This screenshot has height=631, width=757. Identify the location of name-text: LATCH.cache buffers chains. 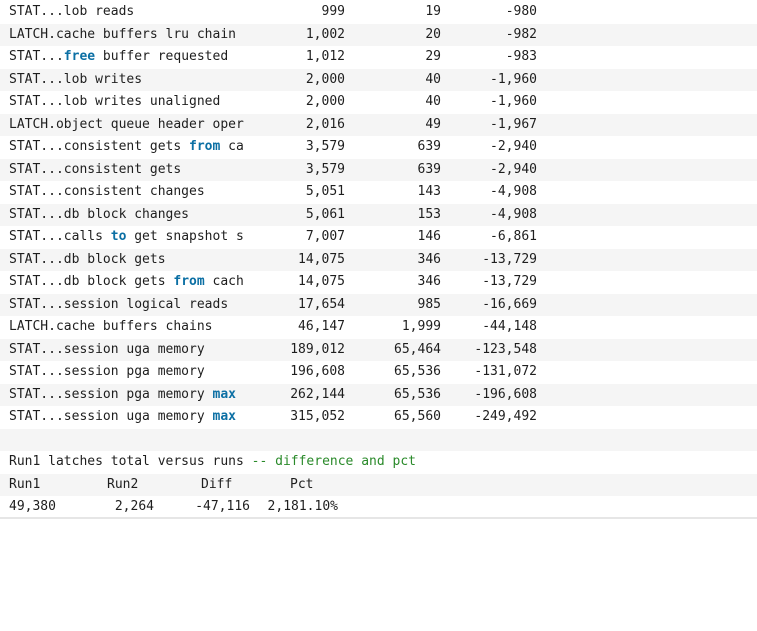
(111, 326).